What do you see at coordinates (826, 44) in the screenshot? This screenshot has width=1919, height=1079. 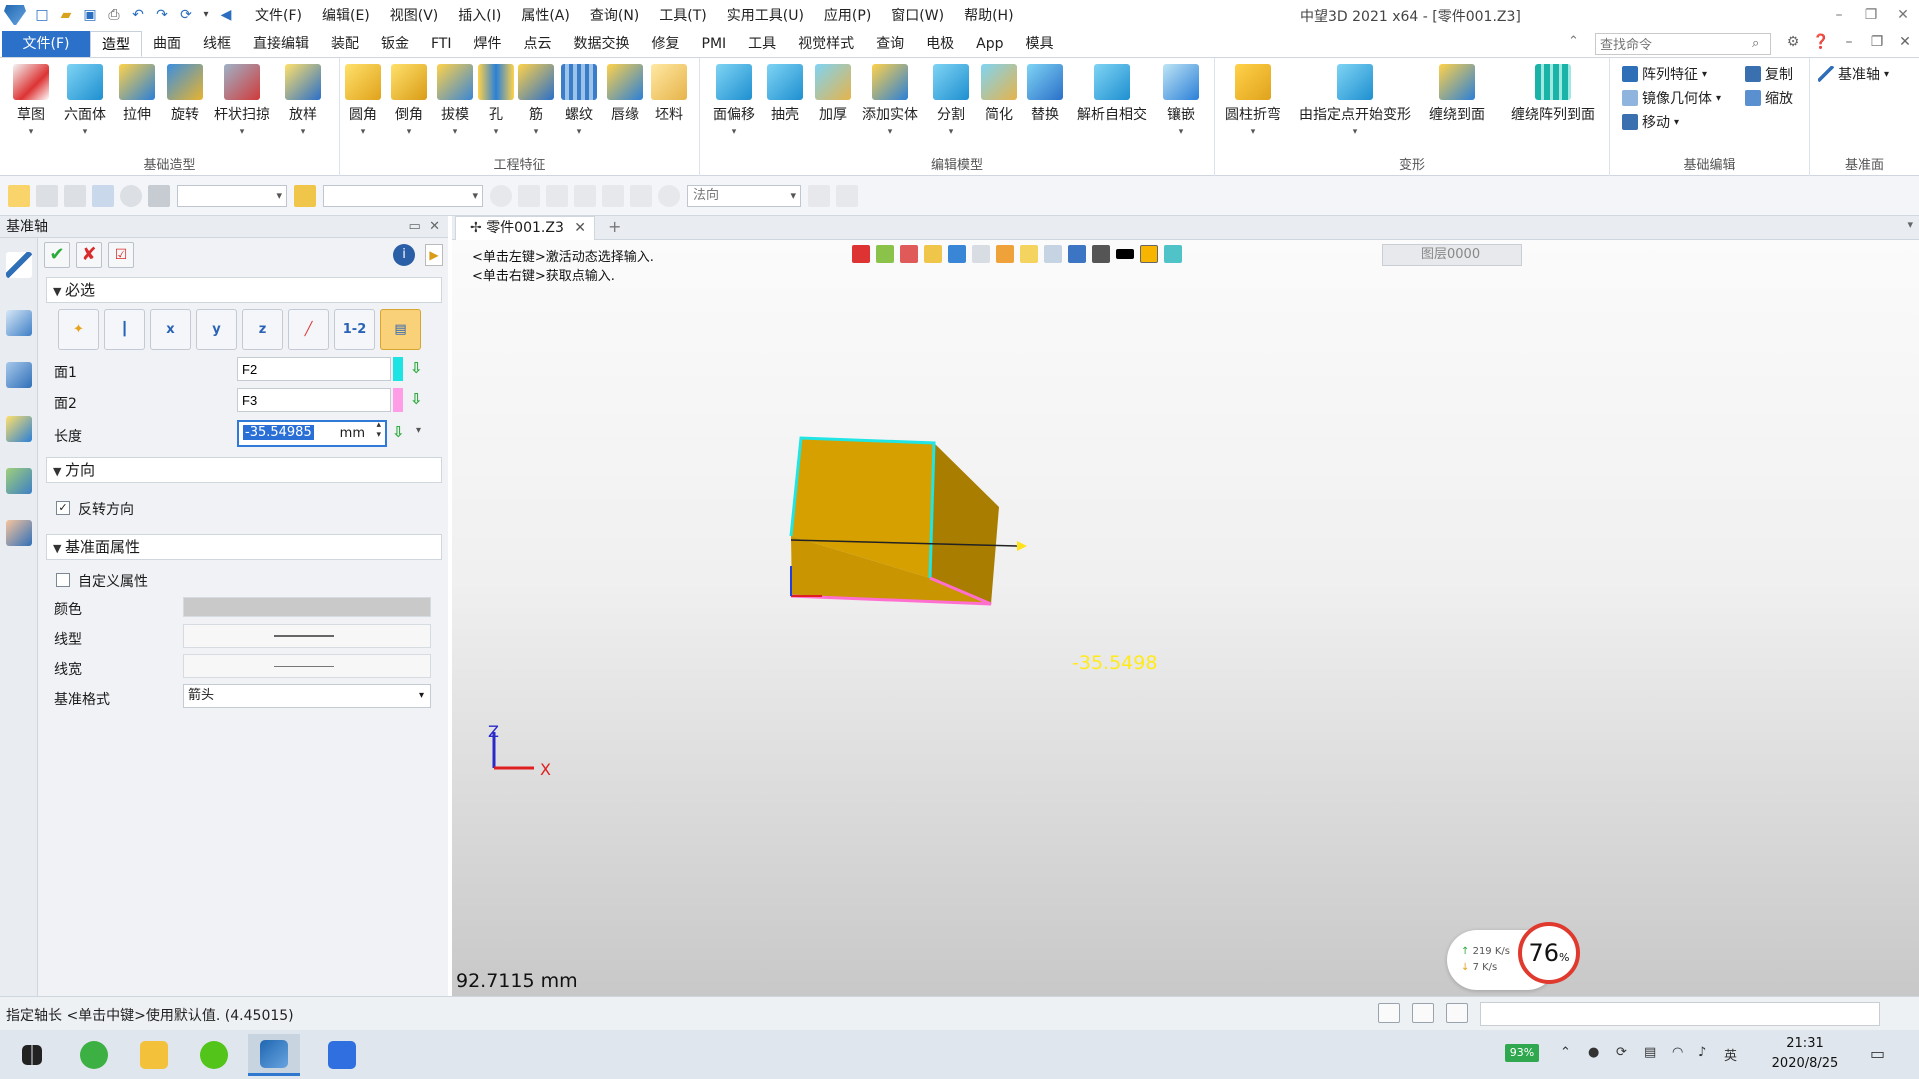 I see `tab-visual-style: 视觉样式` at bounding box center [826, 44].